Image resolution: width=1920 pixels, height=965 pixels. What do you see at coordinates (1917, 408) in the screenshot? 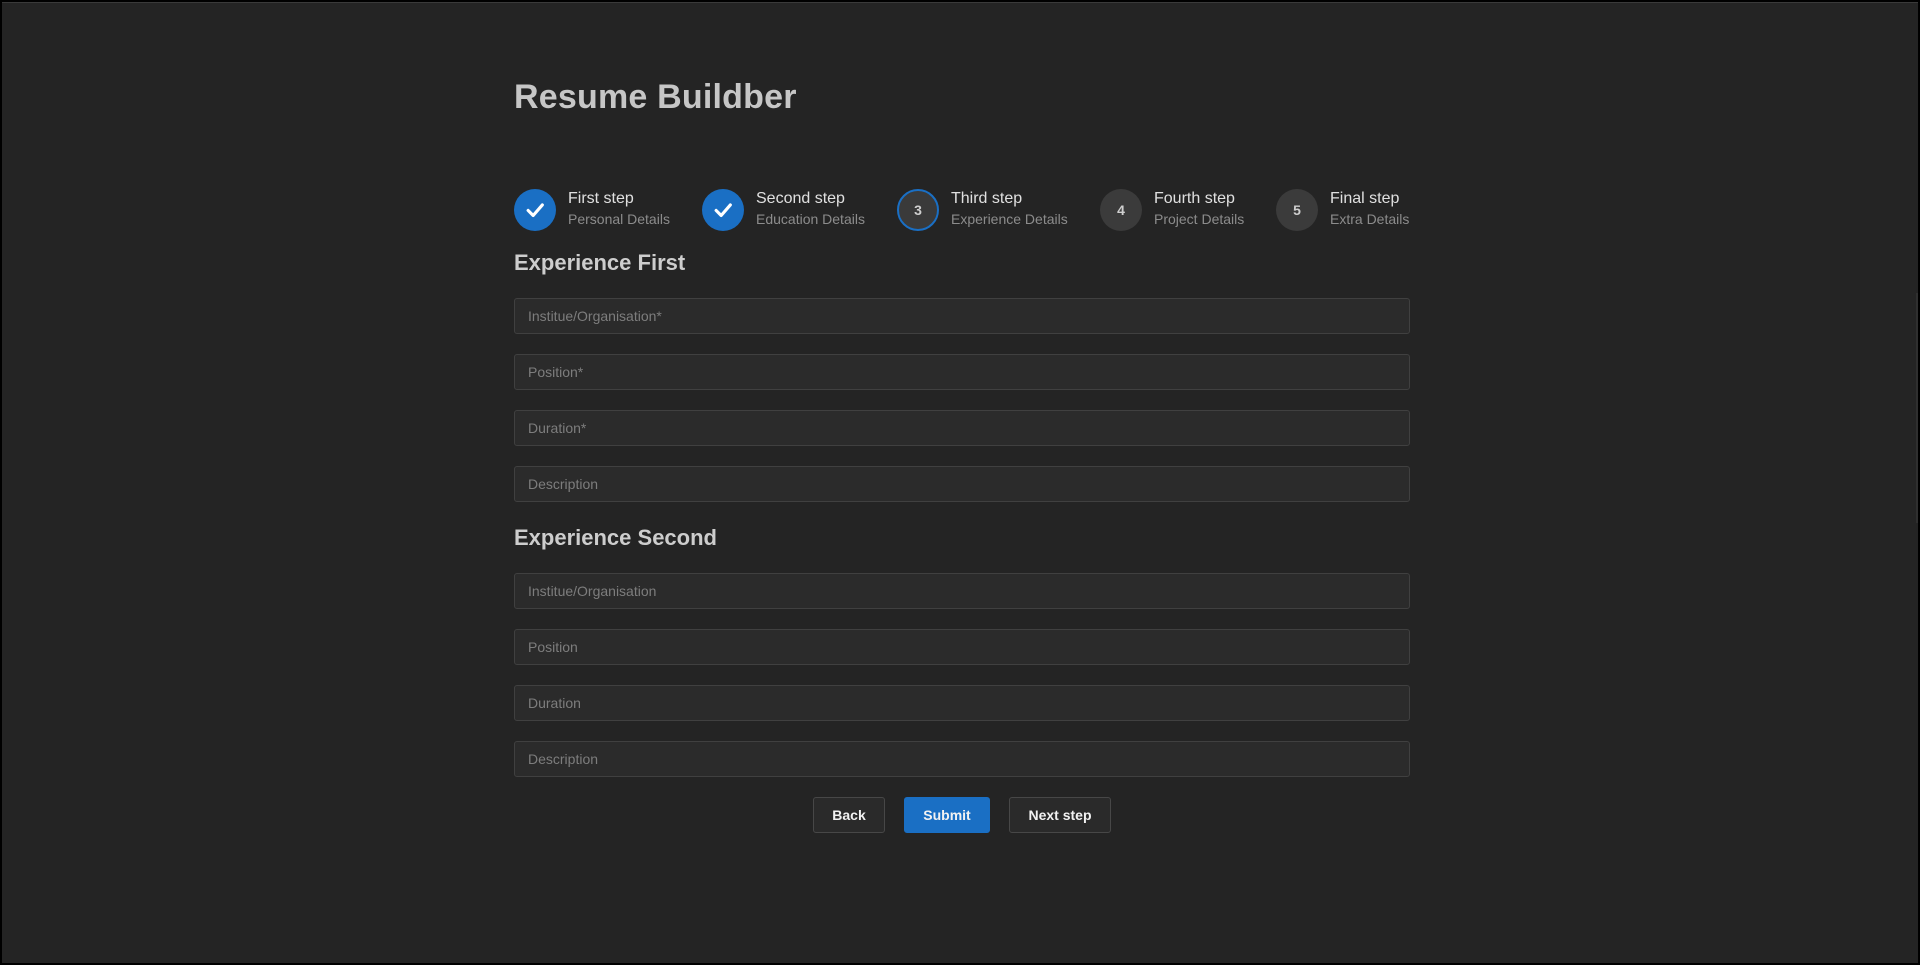
I see `scrollbar` at bounding box center [1917, 408].